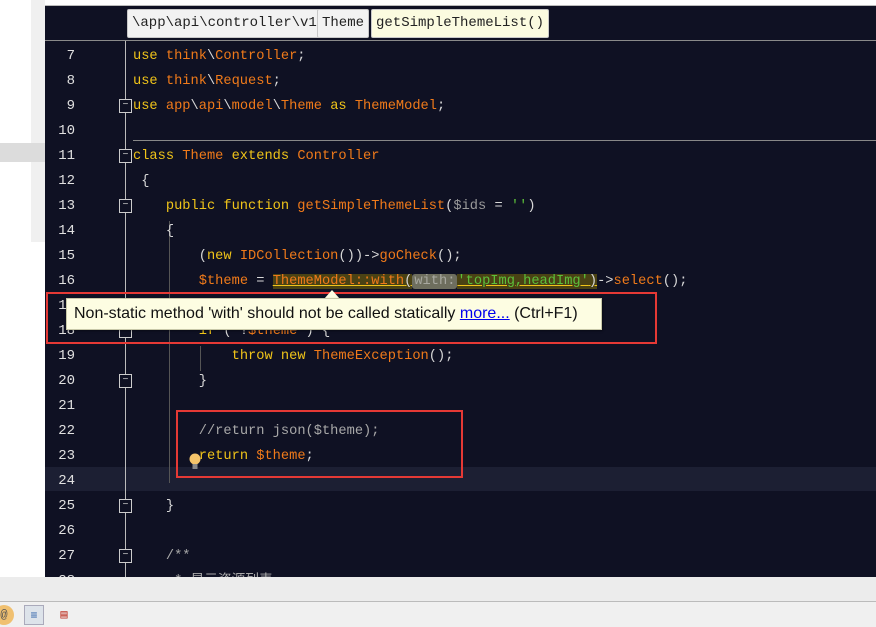  I want to click on code-token: getSimpleThemeList, so click(371, 206).